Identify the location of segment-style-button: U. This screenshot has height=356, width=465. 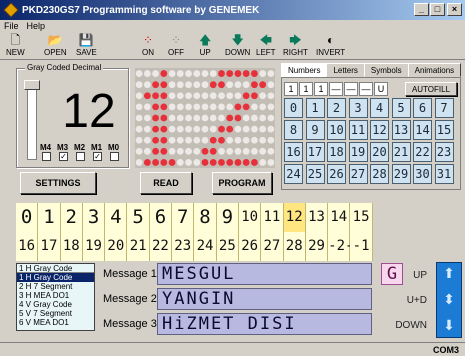
(381, 89).